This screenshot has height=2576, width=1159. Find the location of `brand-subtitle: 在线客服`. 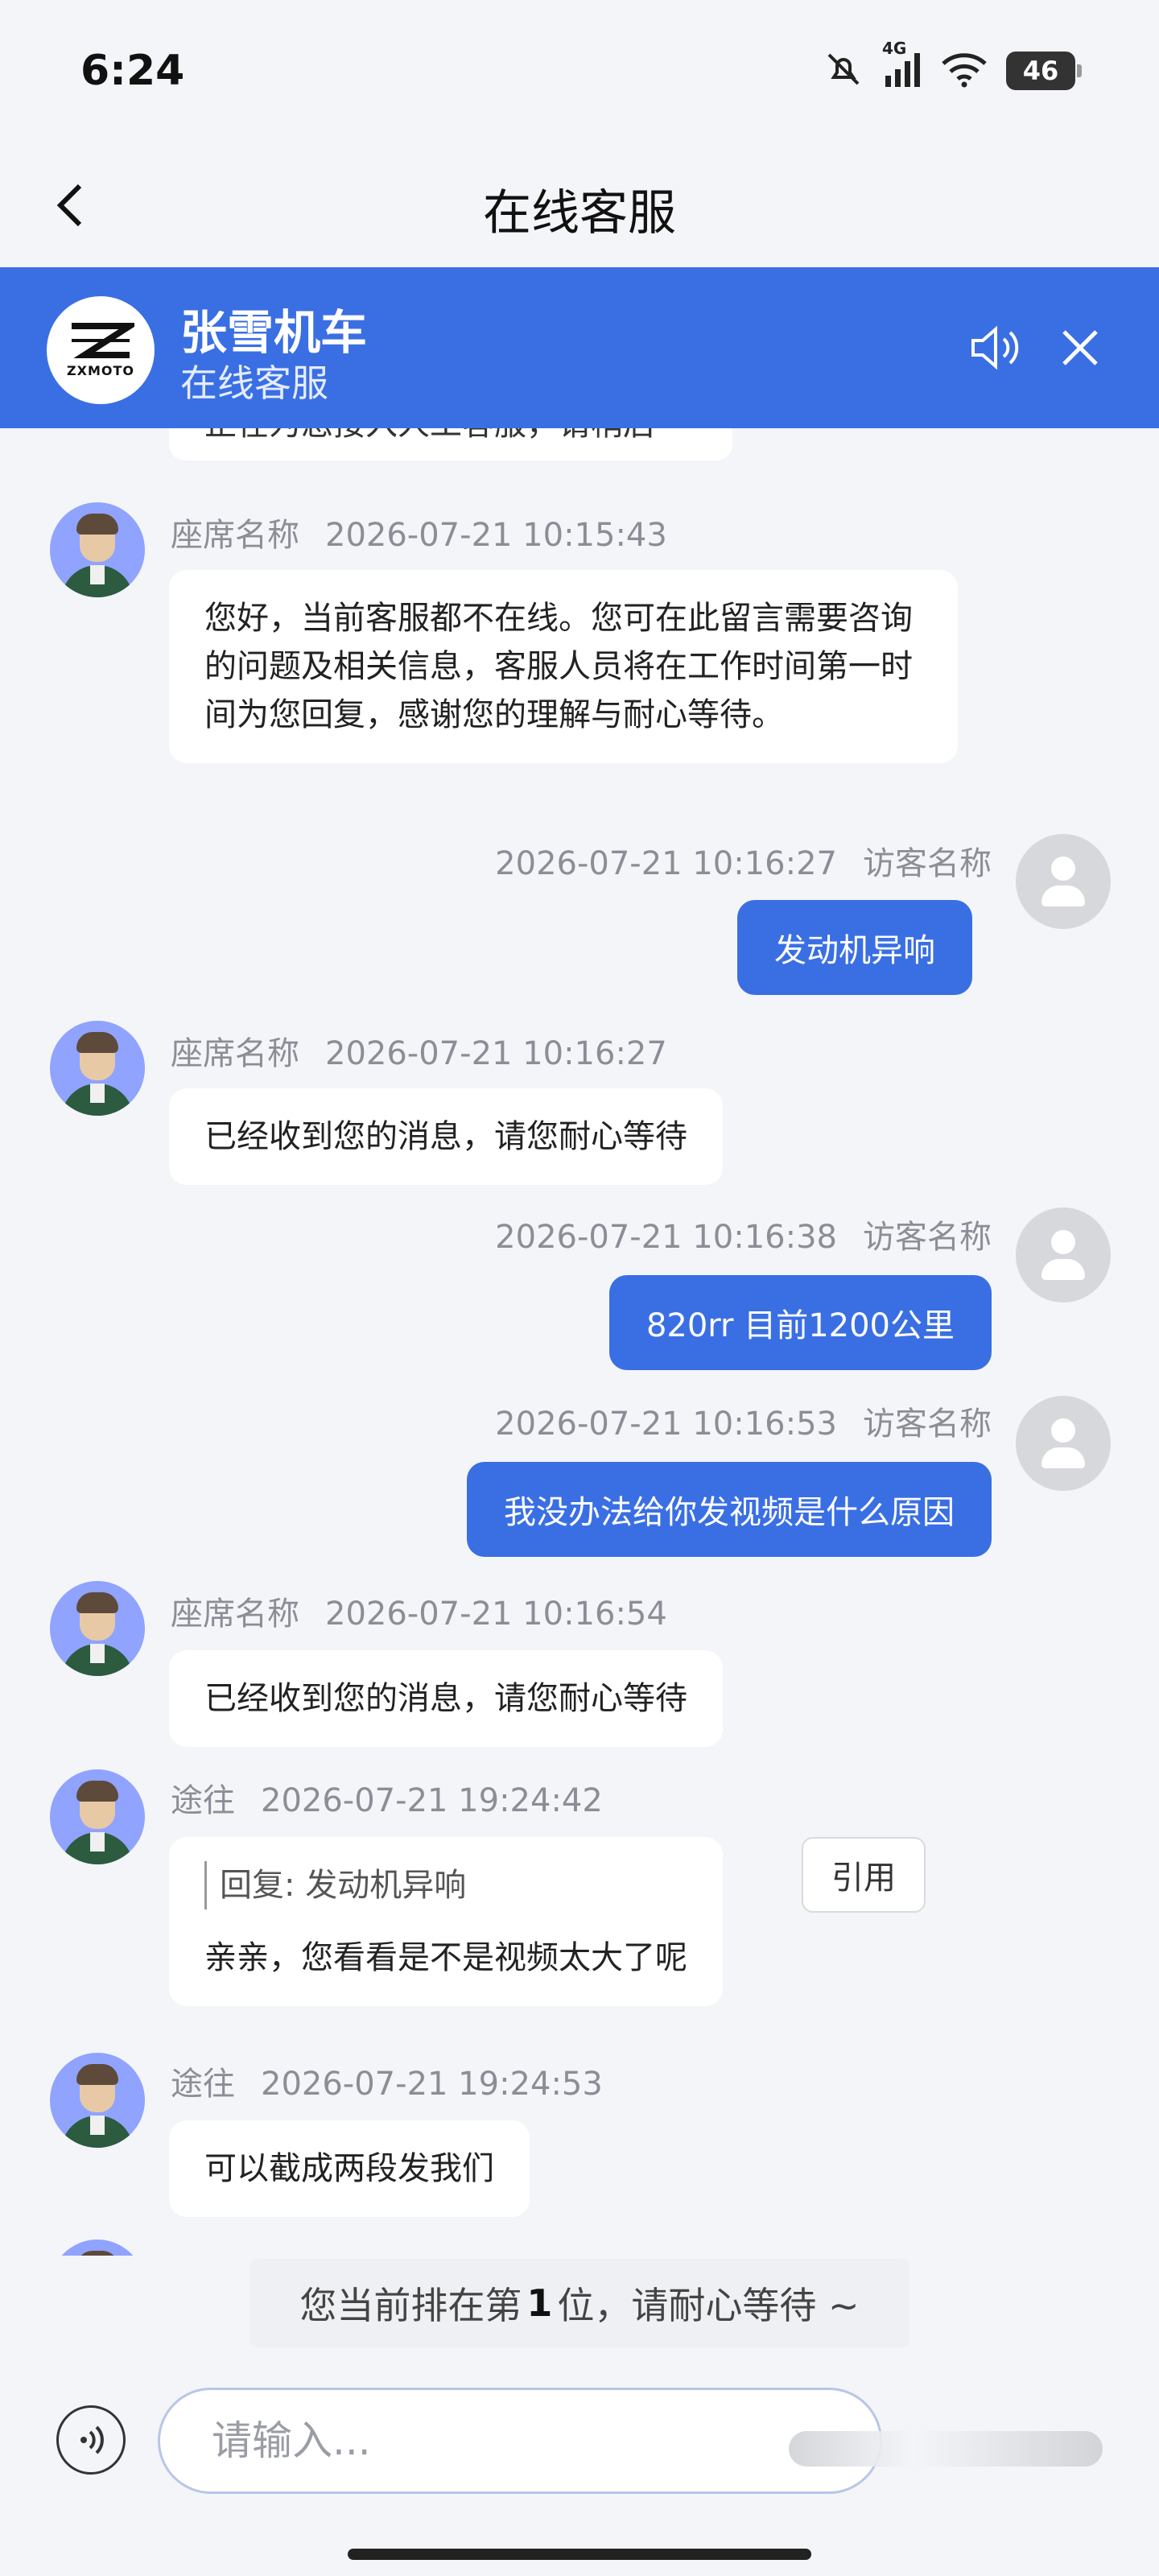

brand-subtitle: 在线客服 is located at coordinates (254, 383).